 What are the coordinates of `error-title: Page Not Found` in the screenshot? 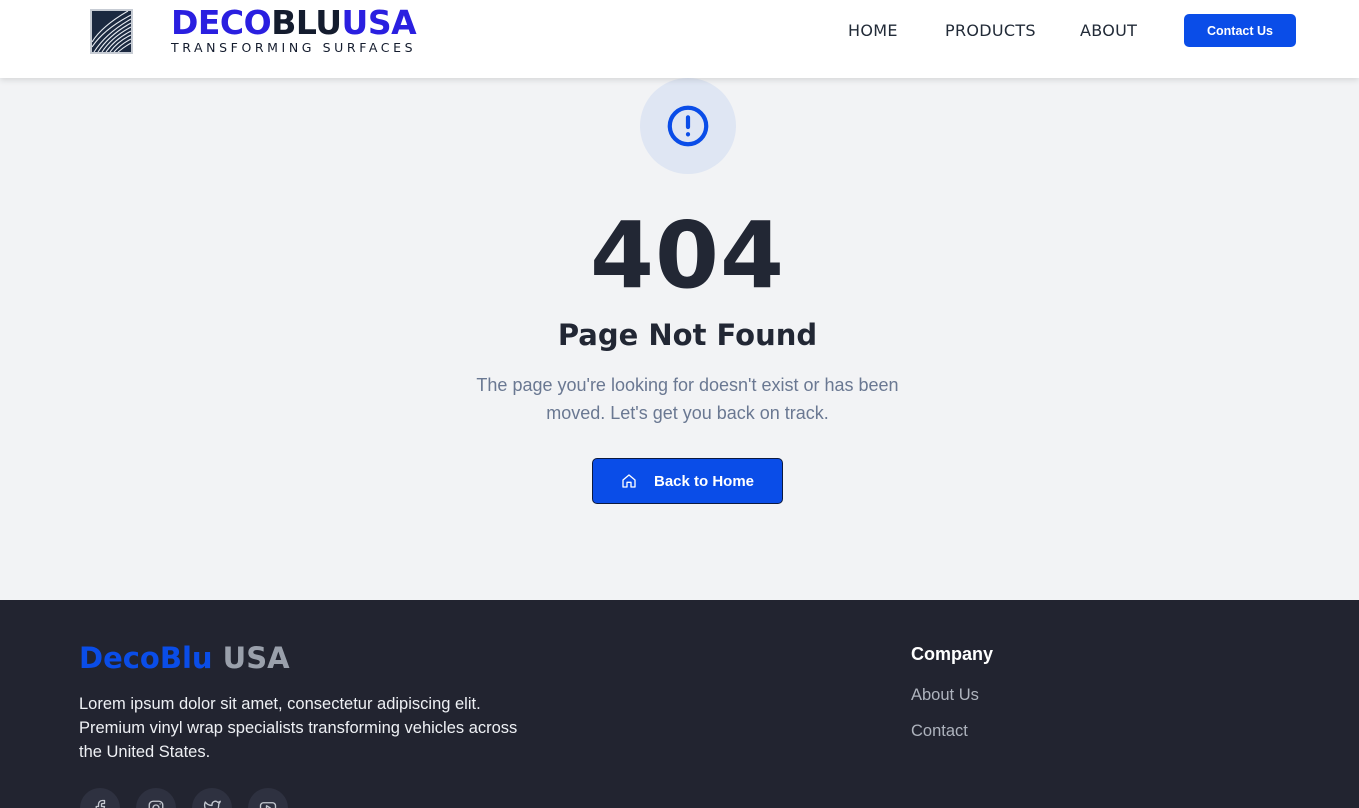 It's located at (687, 335).